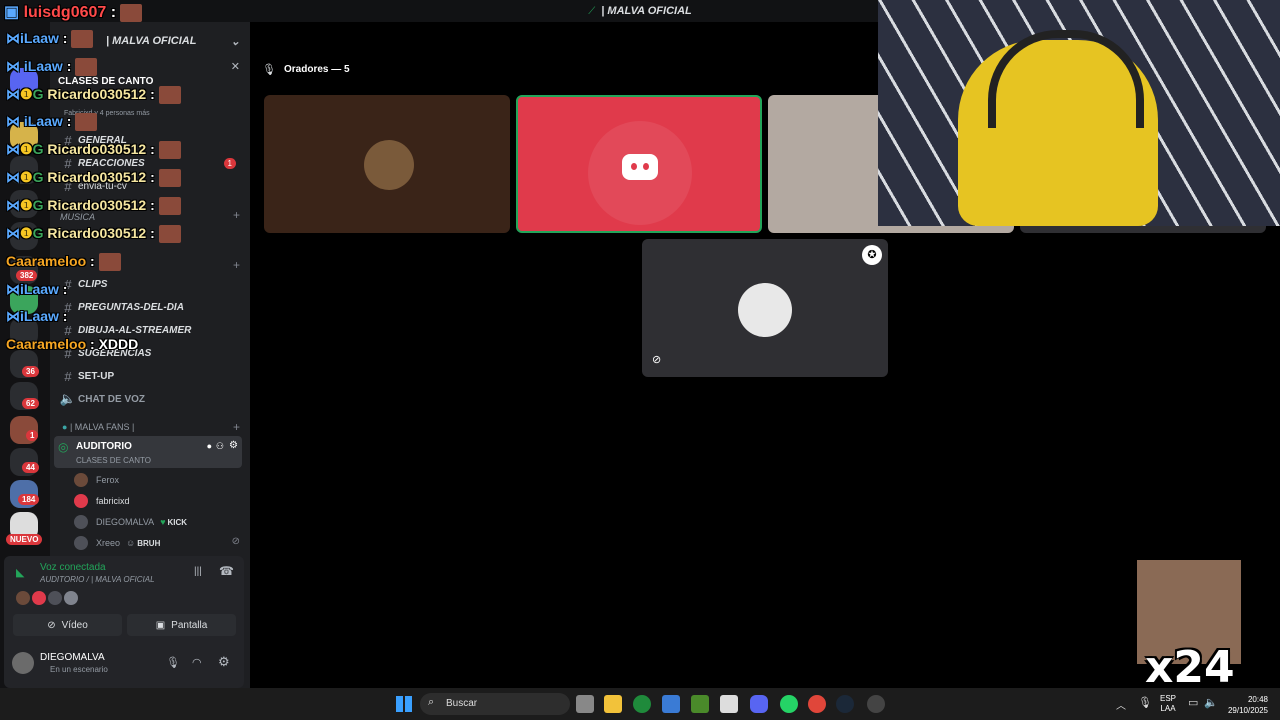 This screenshot has width=1280, height=720. I want to click on stage-user: Ferox, so click(96, 480).